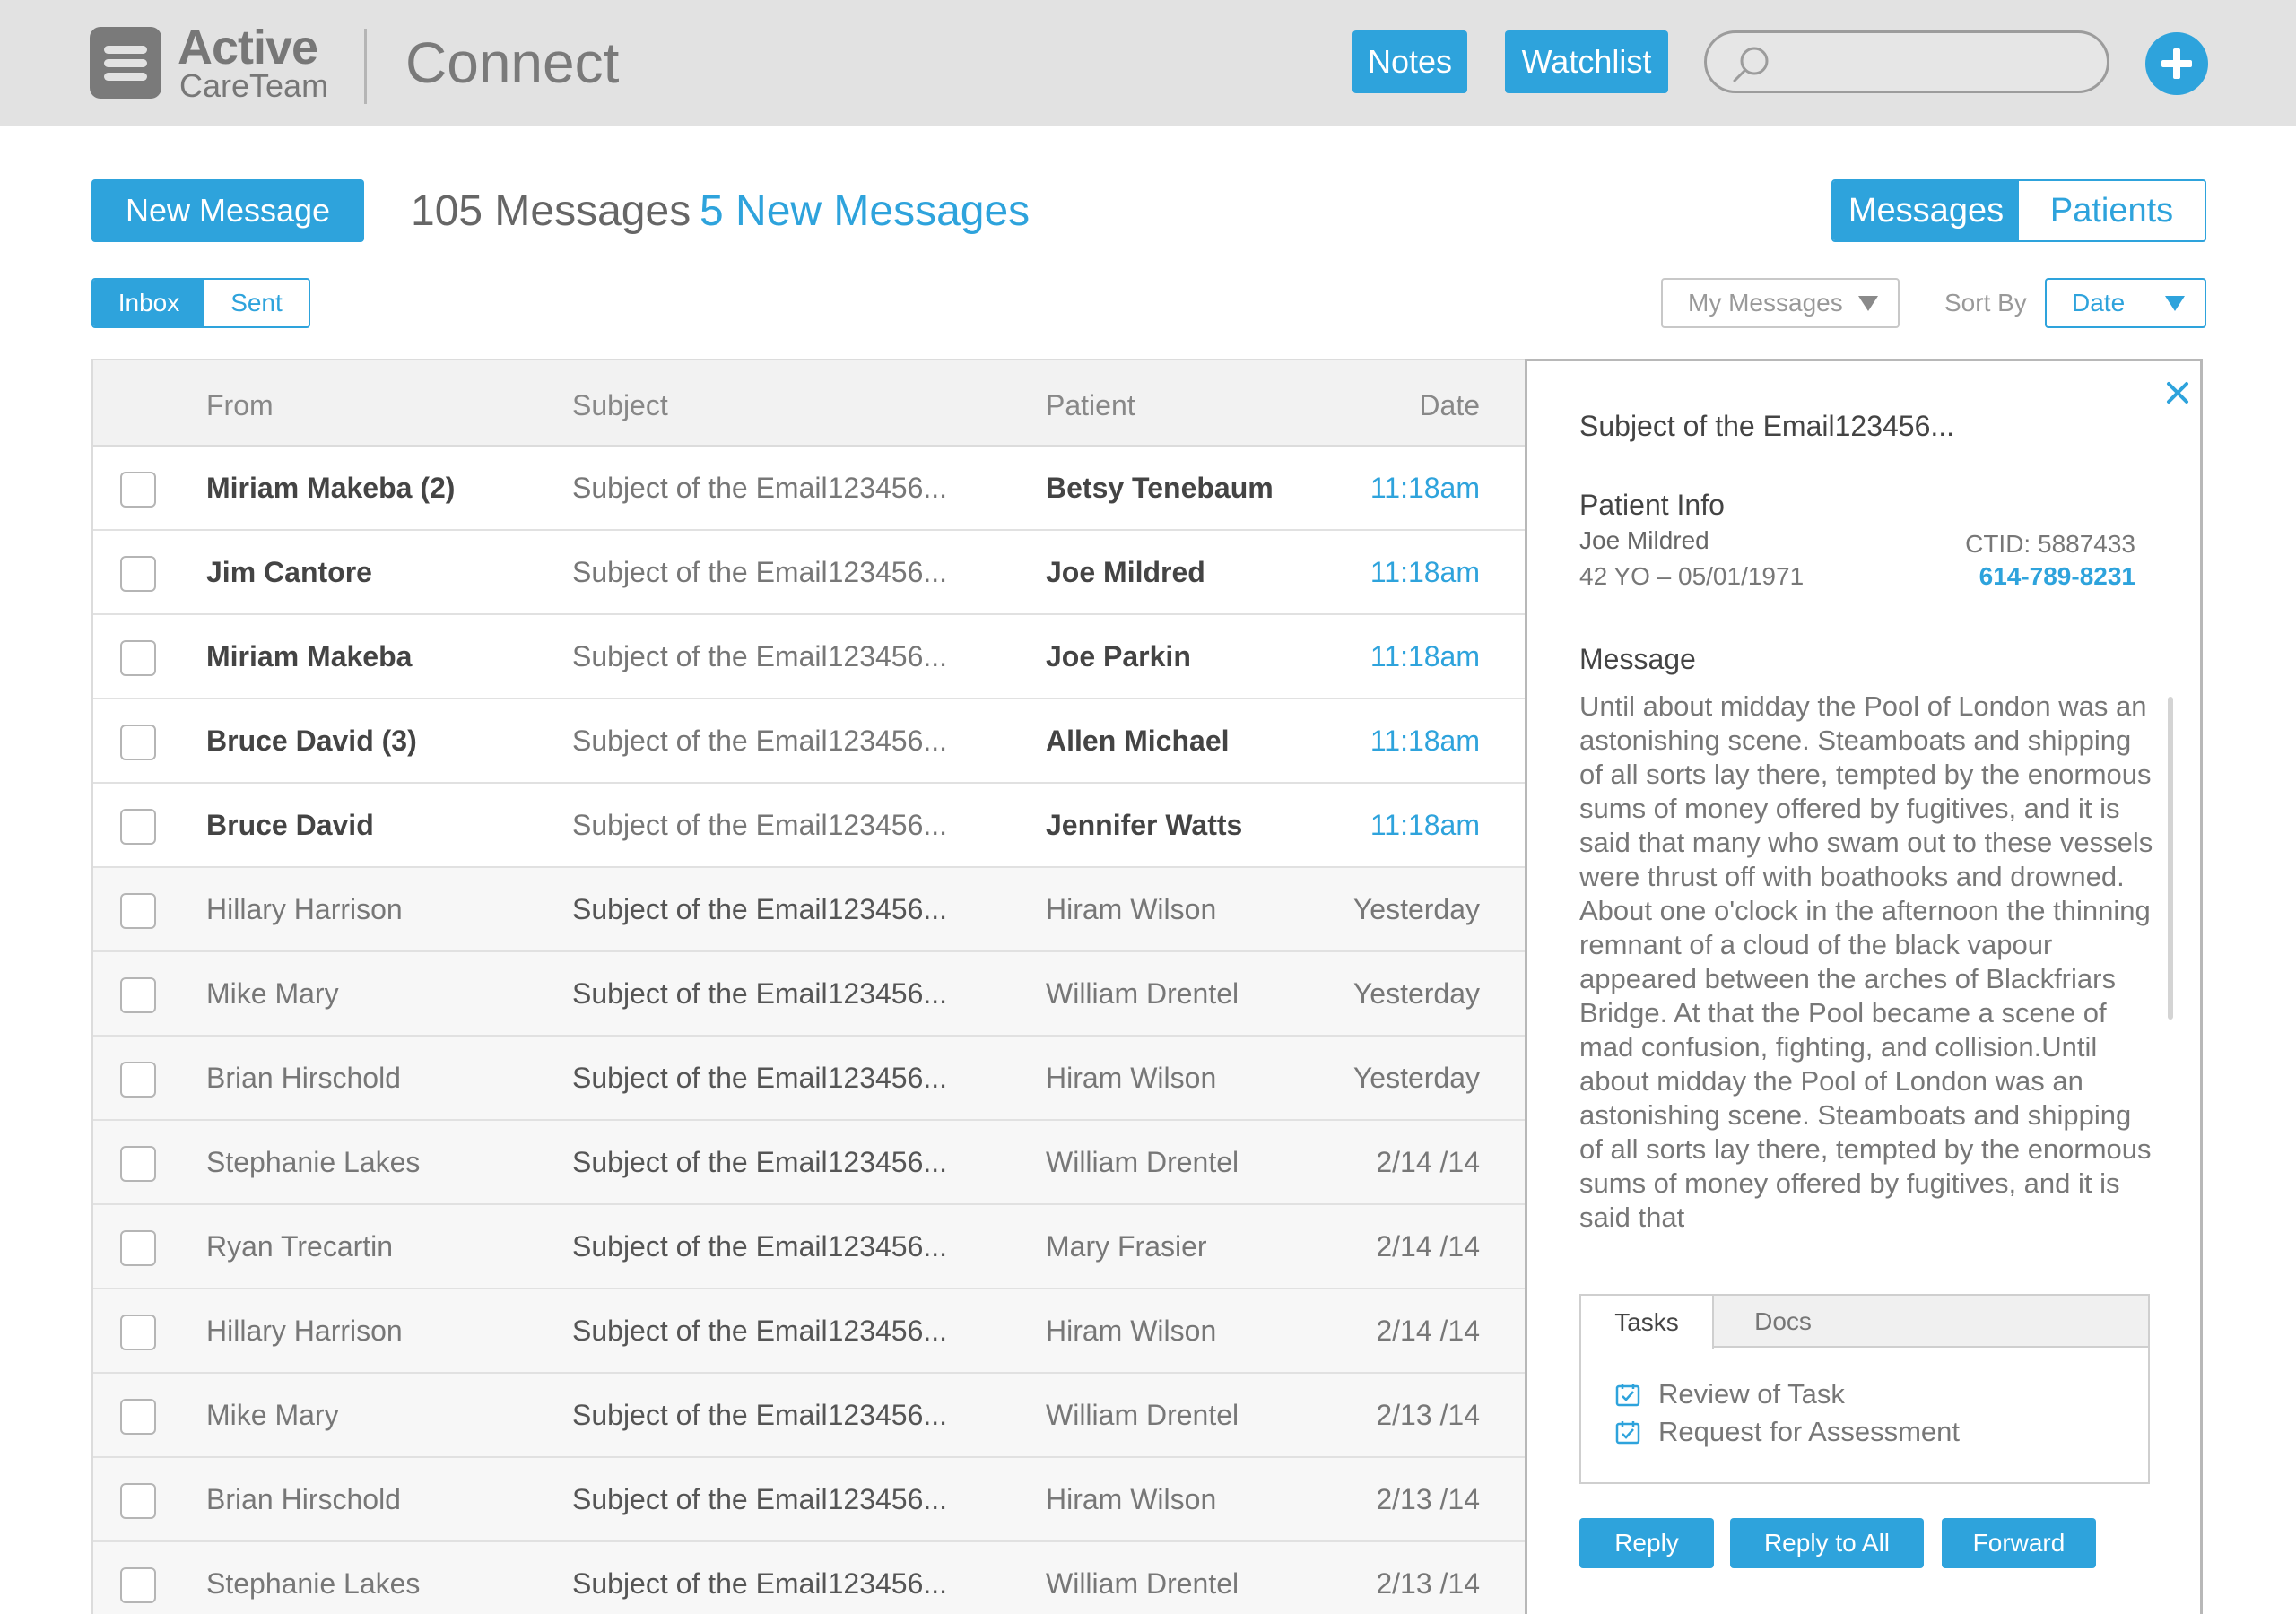  What do you see at coordinates (1138, 741) in the screenshot?
I see `row-patient: Allen Michael` at bounding box center [1138, 741].